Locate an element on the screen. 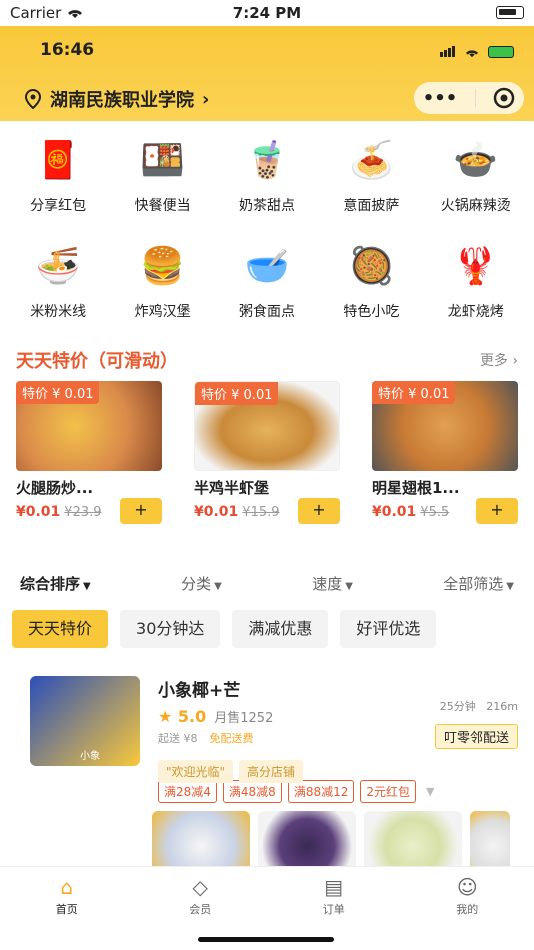 The height and width of the screenshot is (950, 534). deal-name: 半鸡半虾堡 is located at coordinates (232, 488).